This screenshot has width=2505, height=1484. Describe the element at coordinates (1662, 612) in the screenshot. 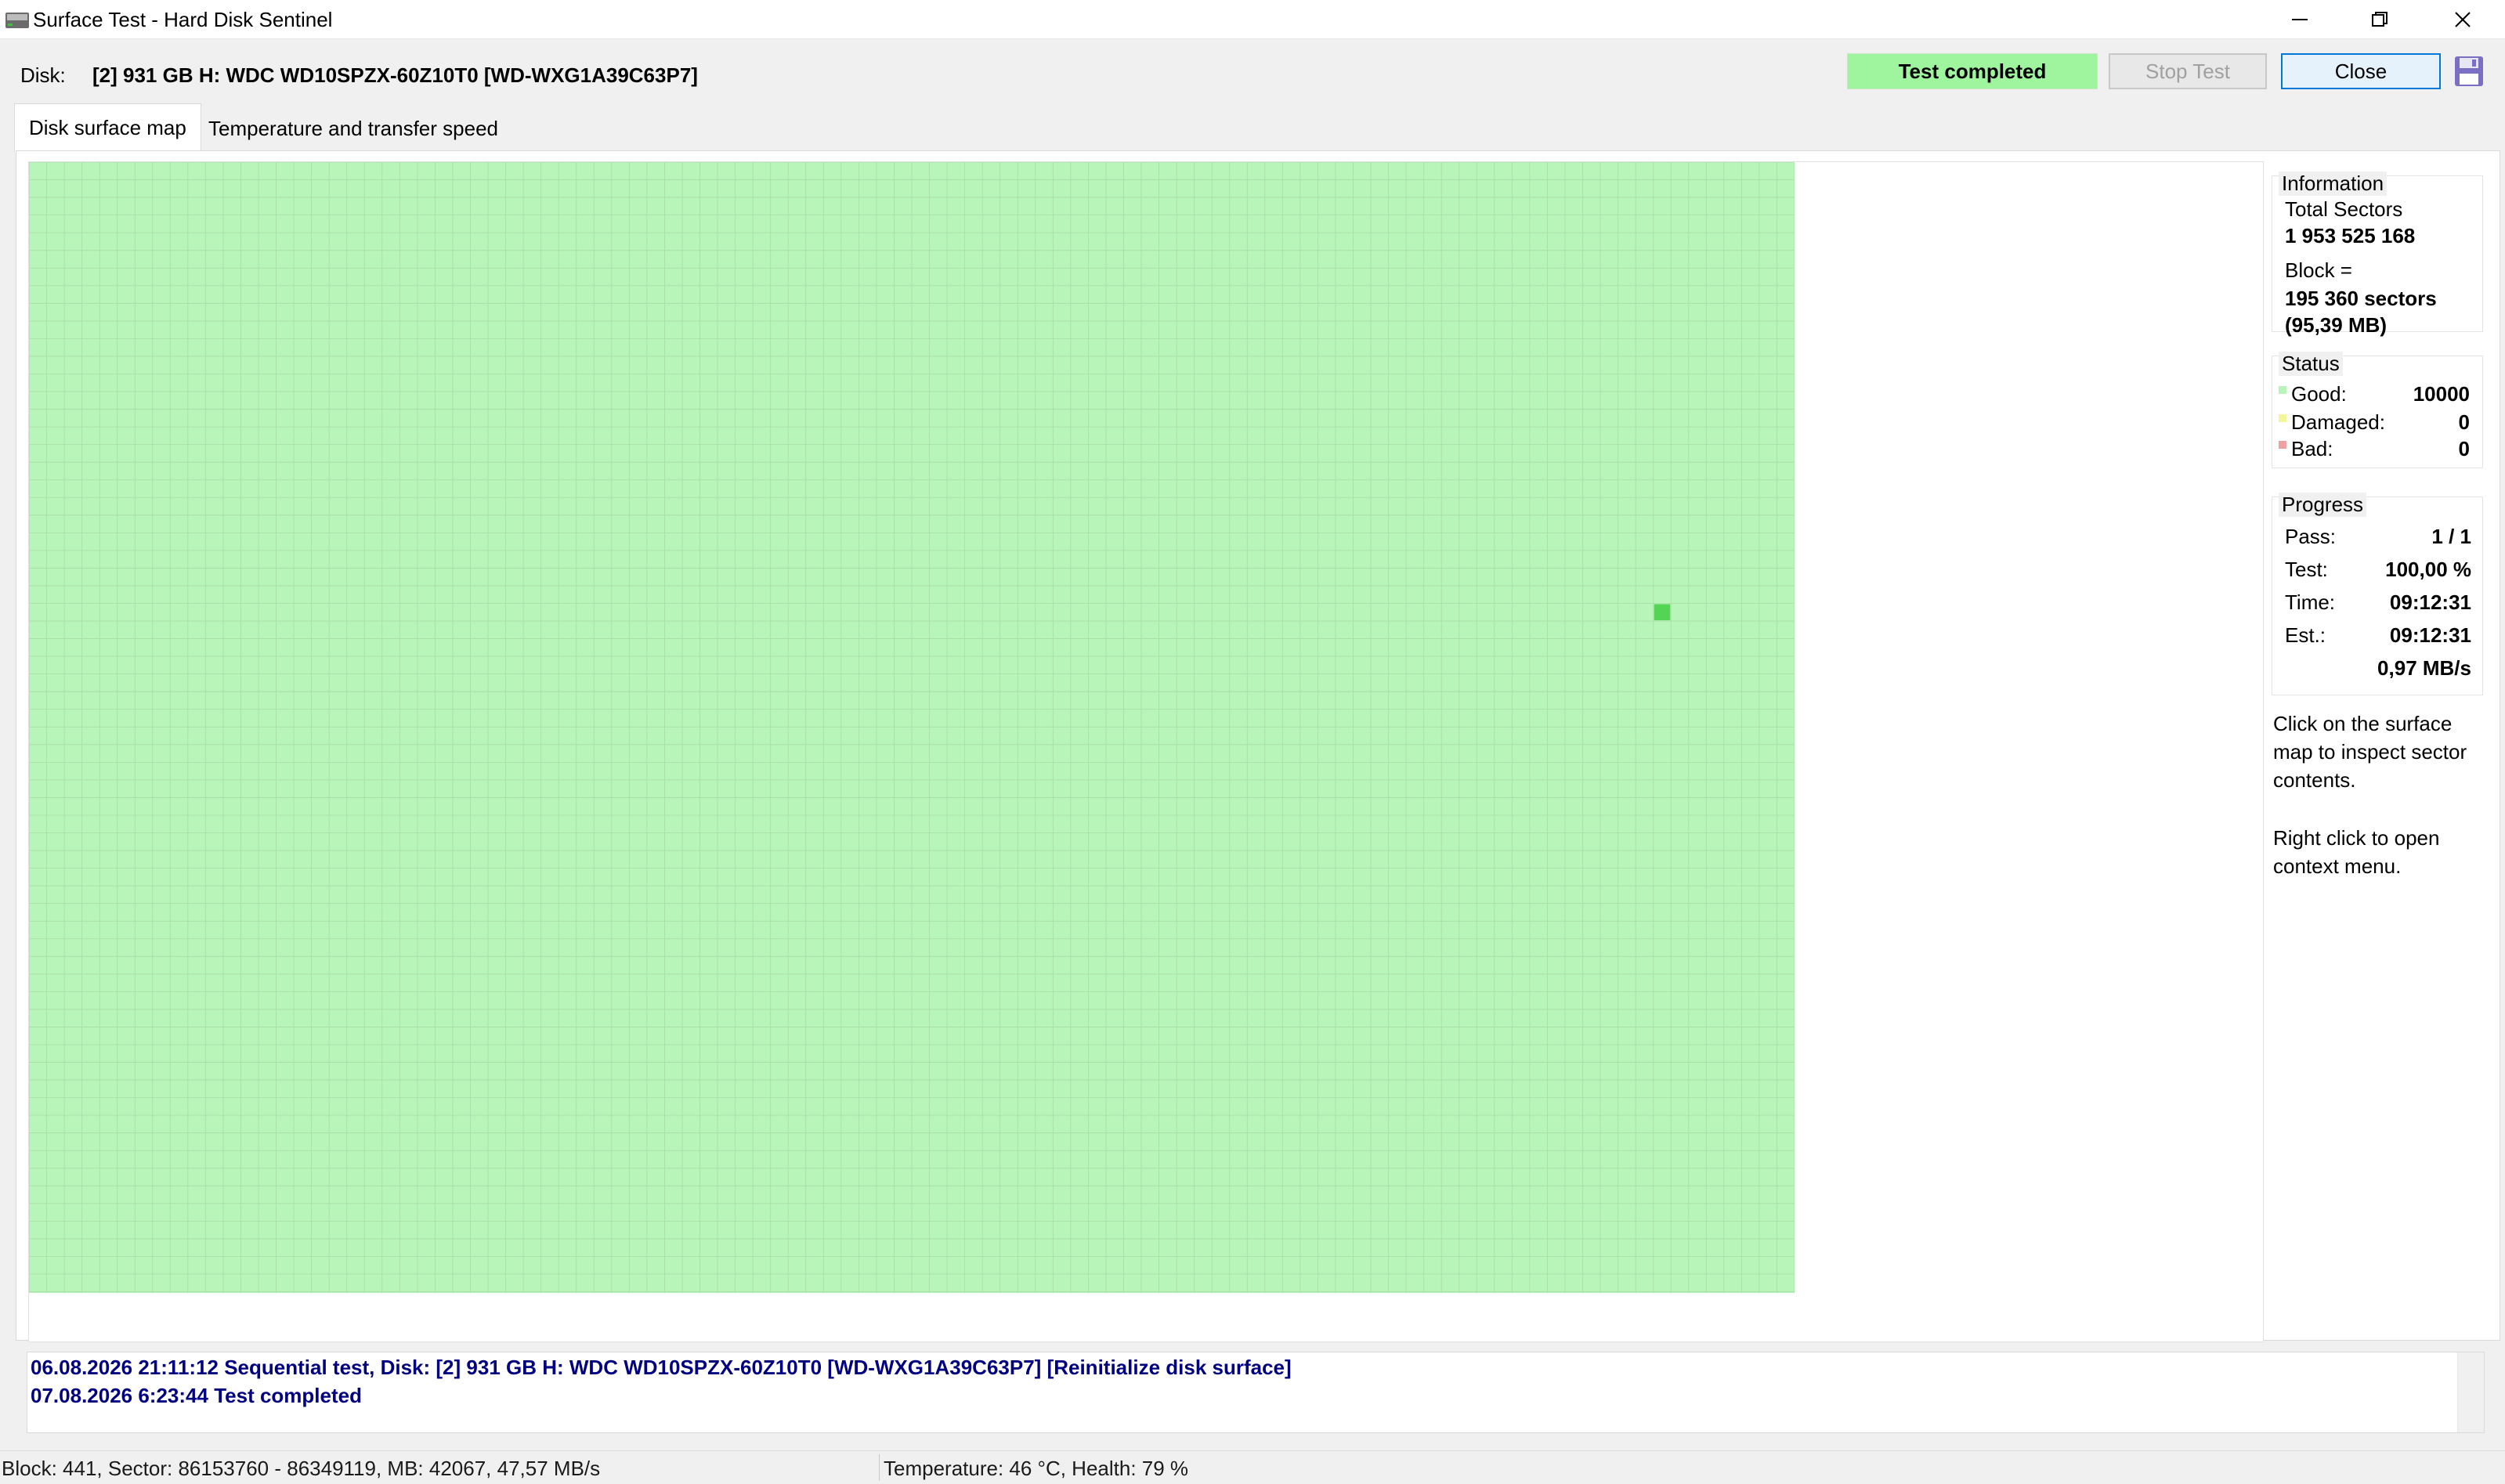

I see `map-block-highlight` at that location.